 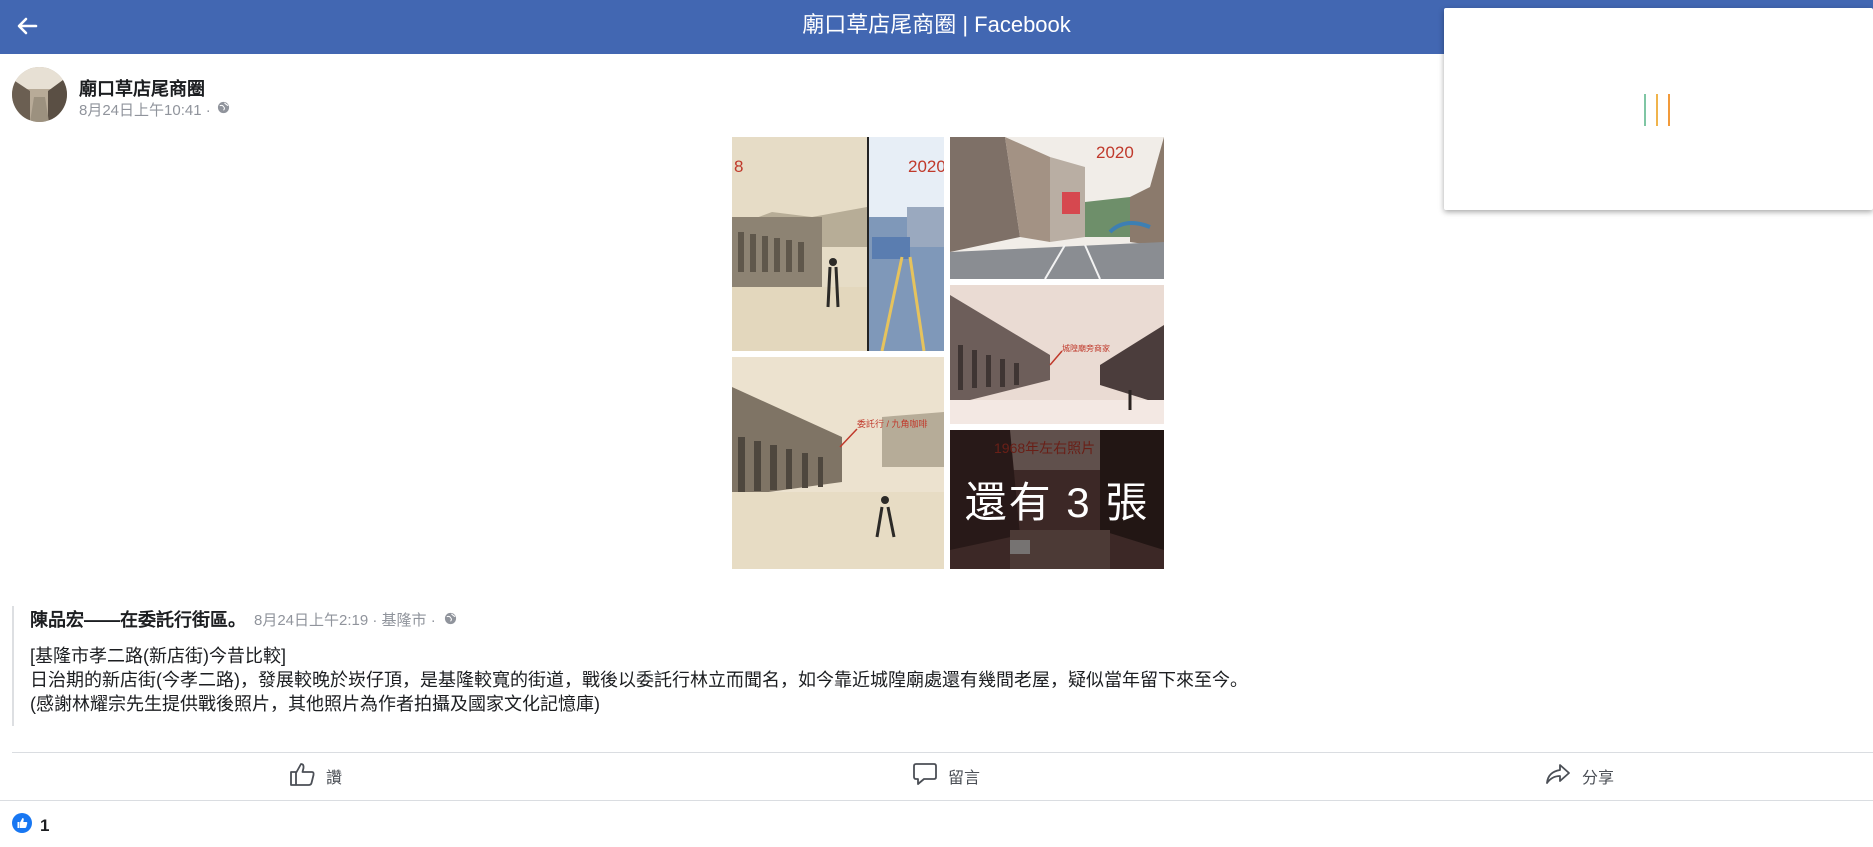 I want to click on photo-4: 委託行 / 九角咖啡, so click(x=838, y=463).